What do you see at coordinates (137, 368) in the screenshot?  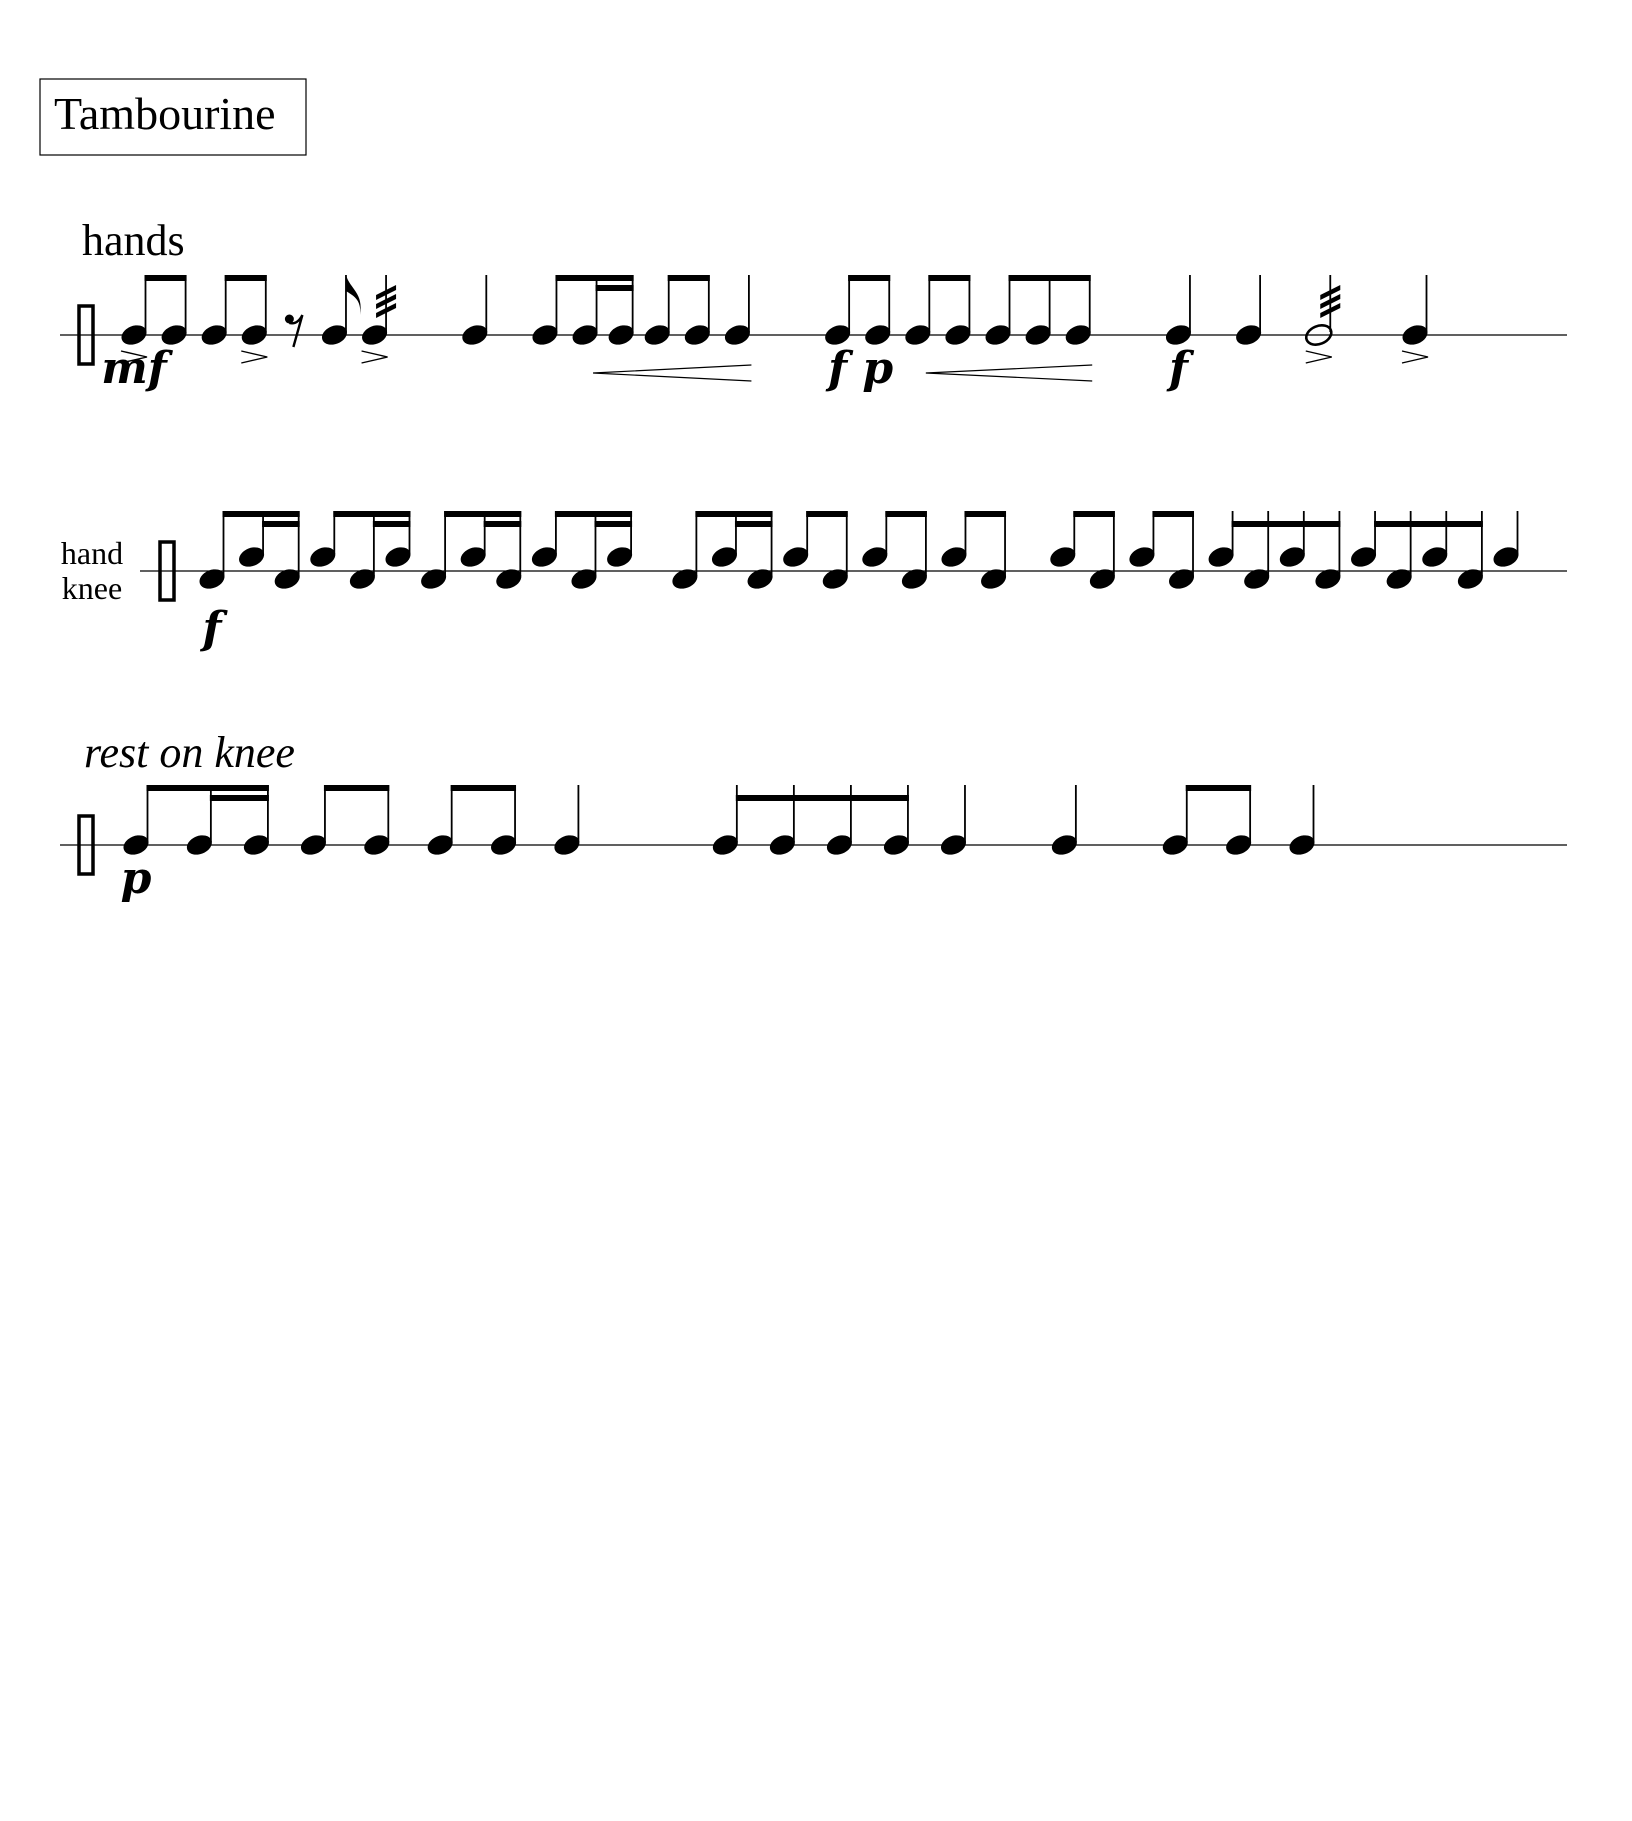 I see `dynamic-marking: mf` at bounding box center [137, 368].